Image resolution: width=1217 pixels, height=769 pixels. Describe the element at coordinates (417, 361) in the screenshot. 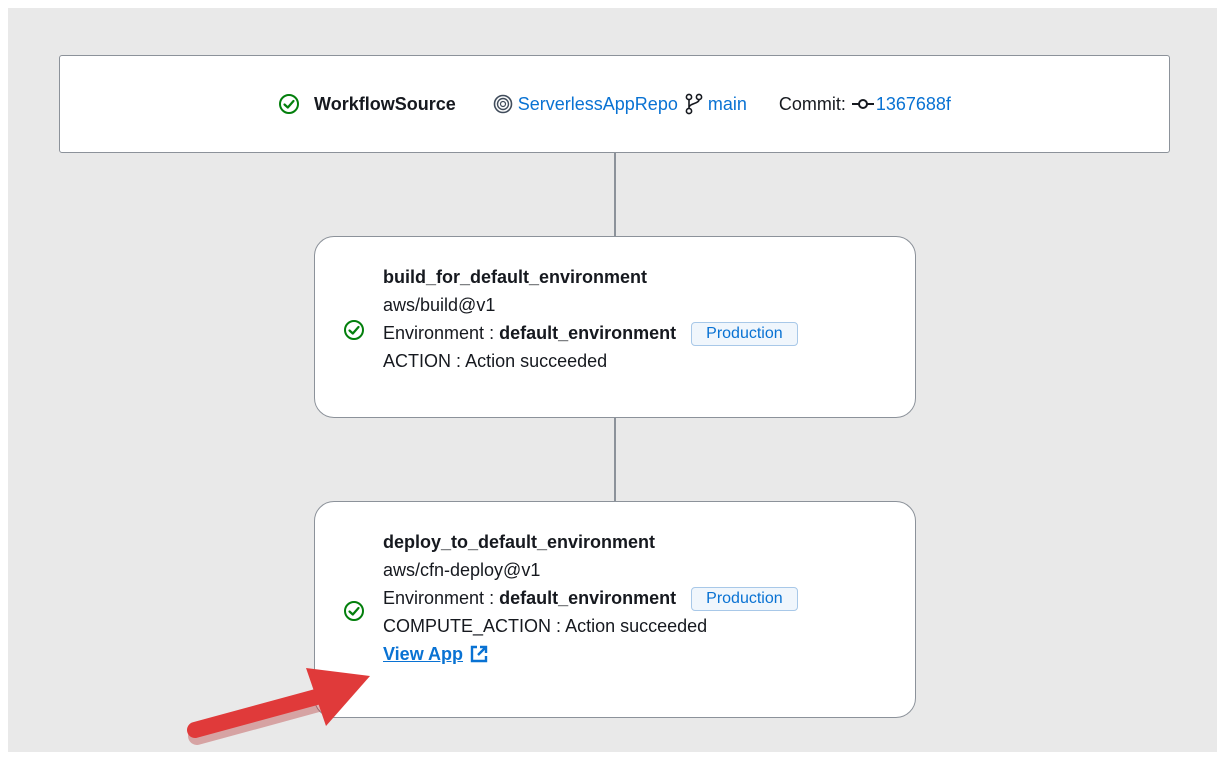

I see `build-type-key: ACTION` at that location.